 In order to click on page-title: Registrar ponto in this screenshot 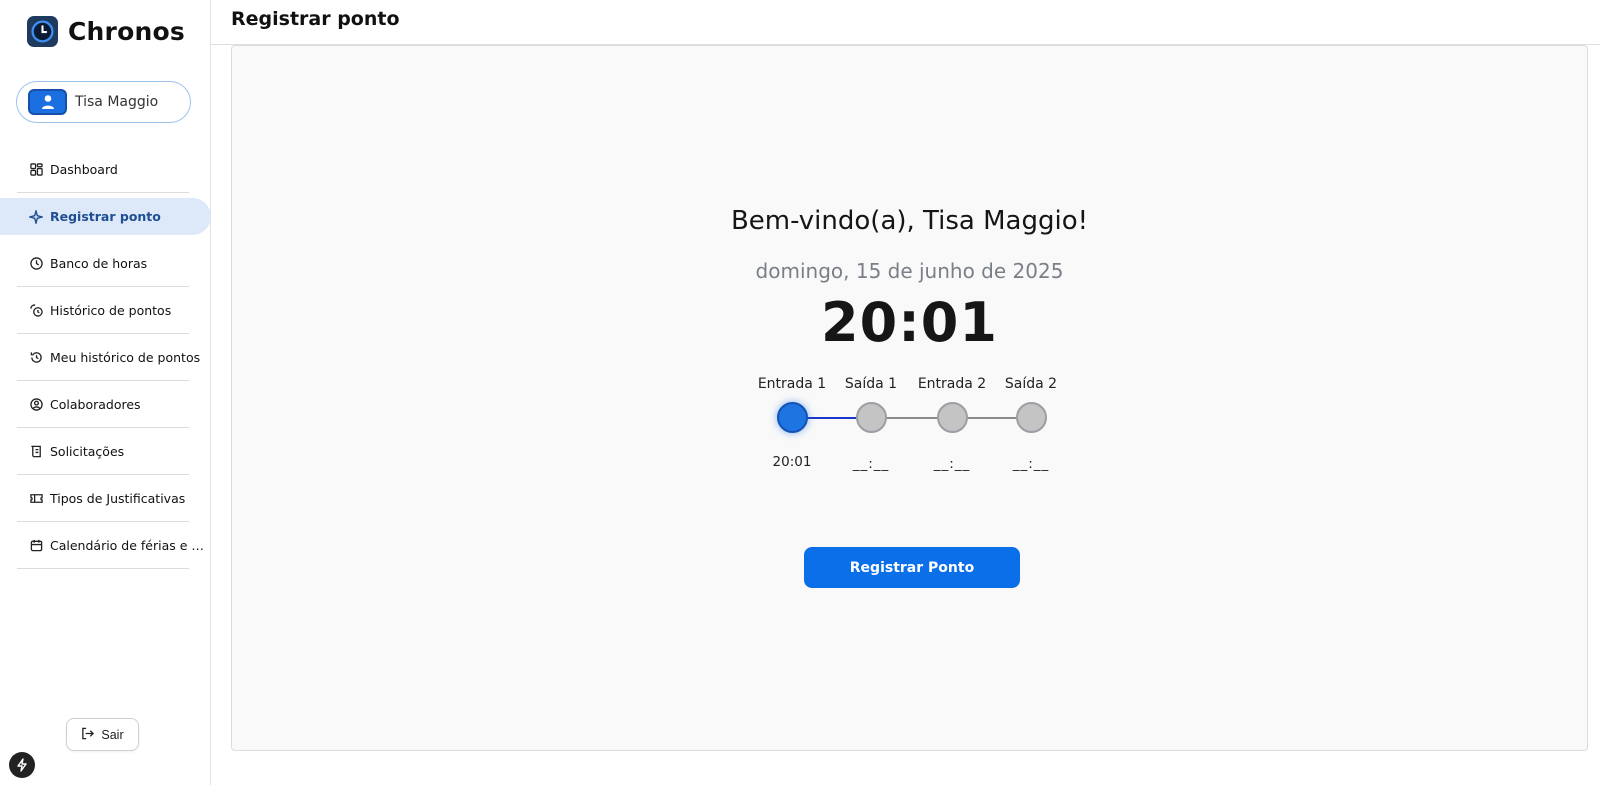, I will do `click(315, 19)`.